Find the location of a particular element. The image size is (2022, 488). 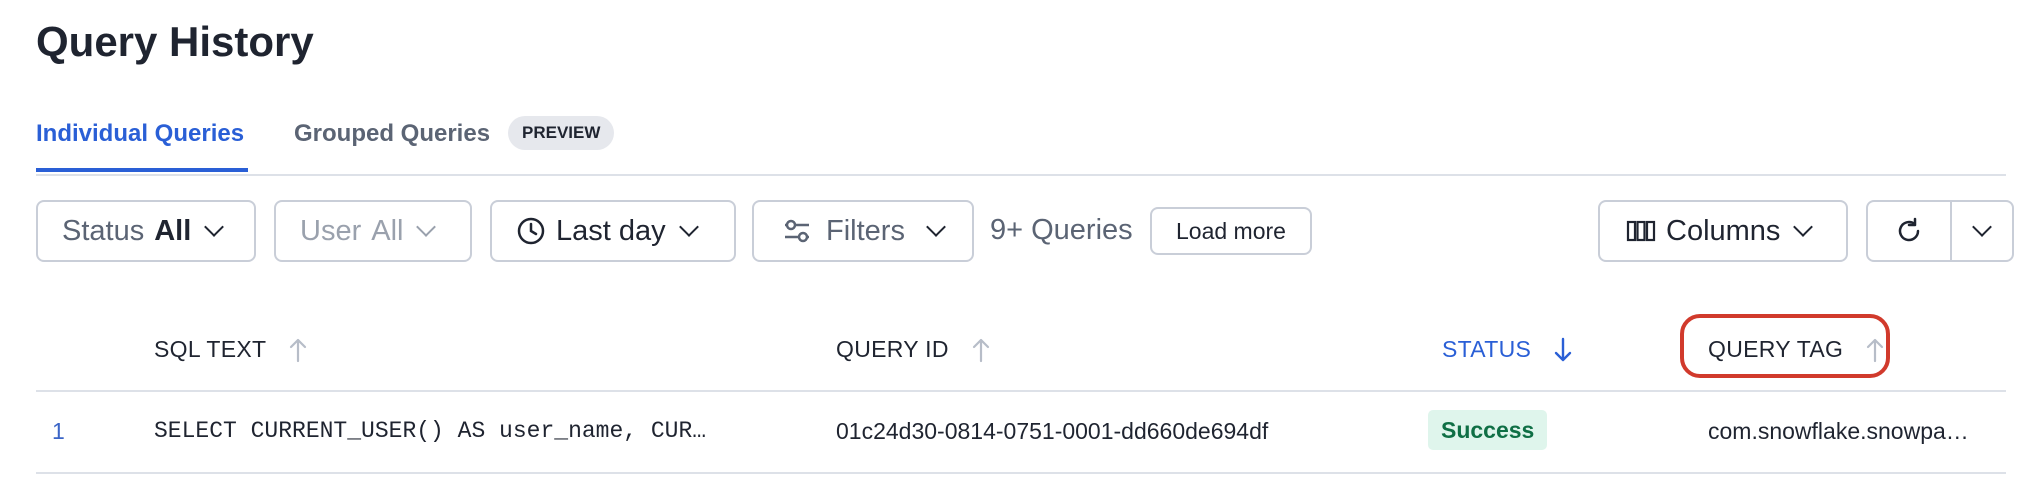

columns-label: Columns is located at coordinates (1723, 230).